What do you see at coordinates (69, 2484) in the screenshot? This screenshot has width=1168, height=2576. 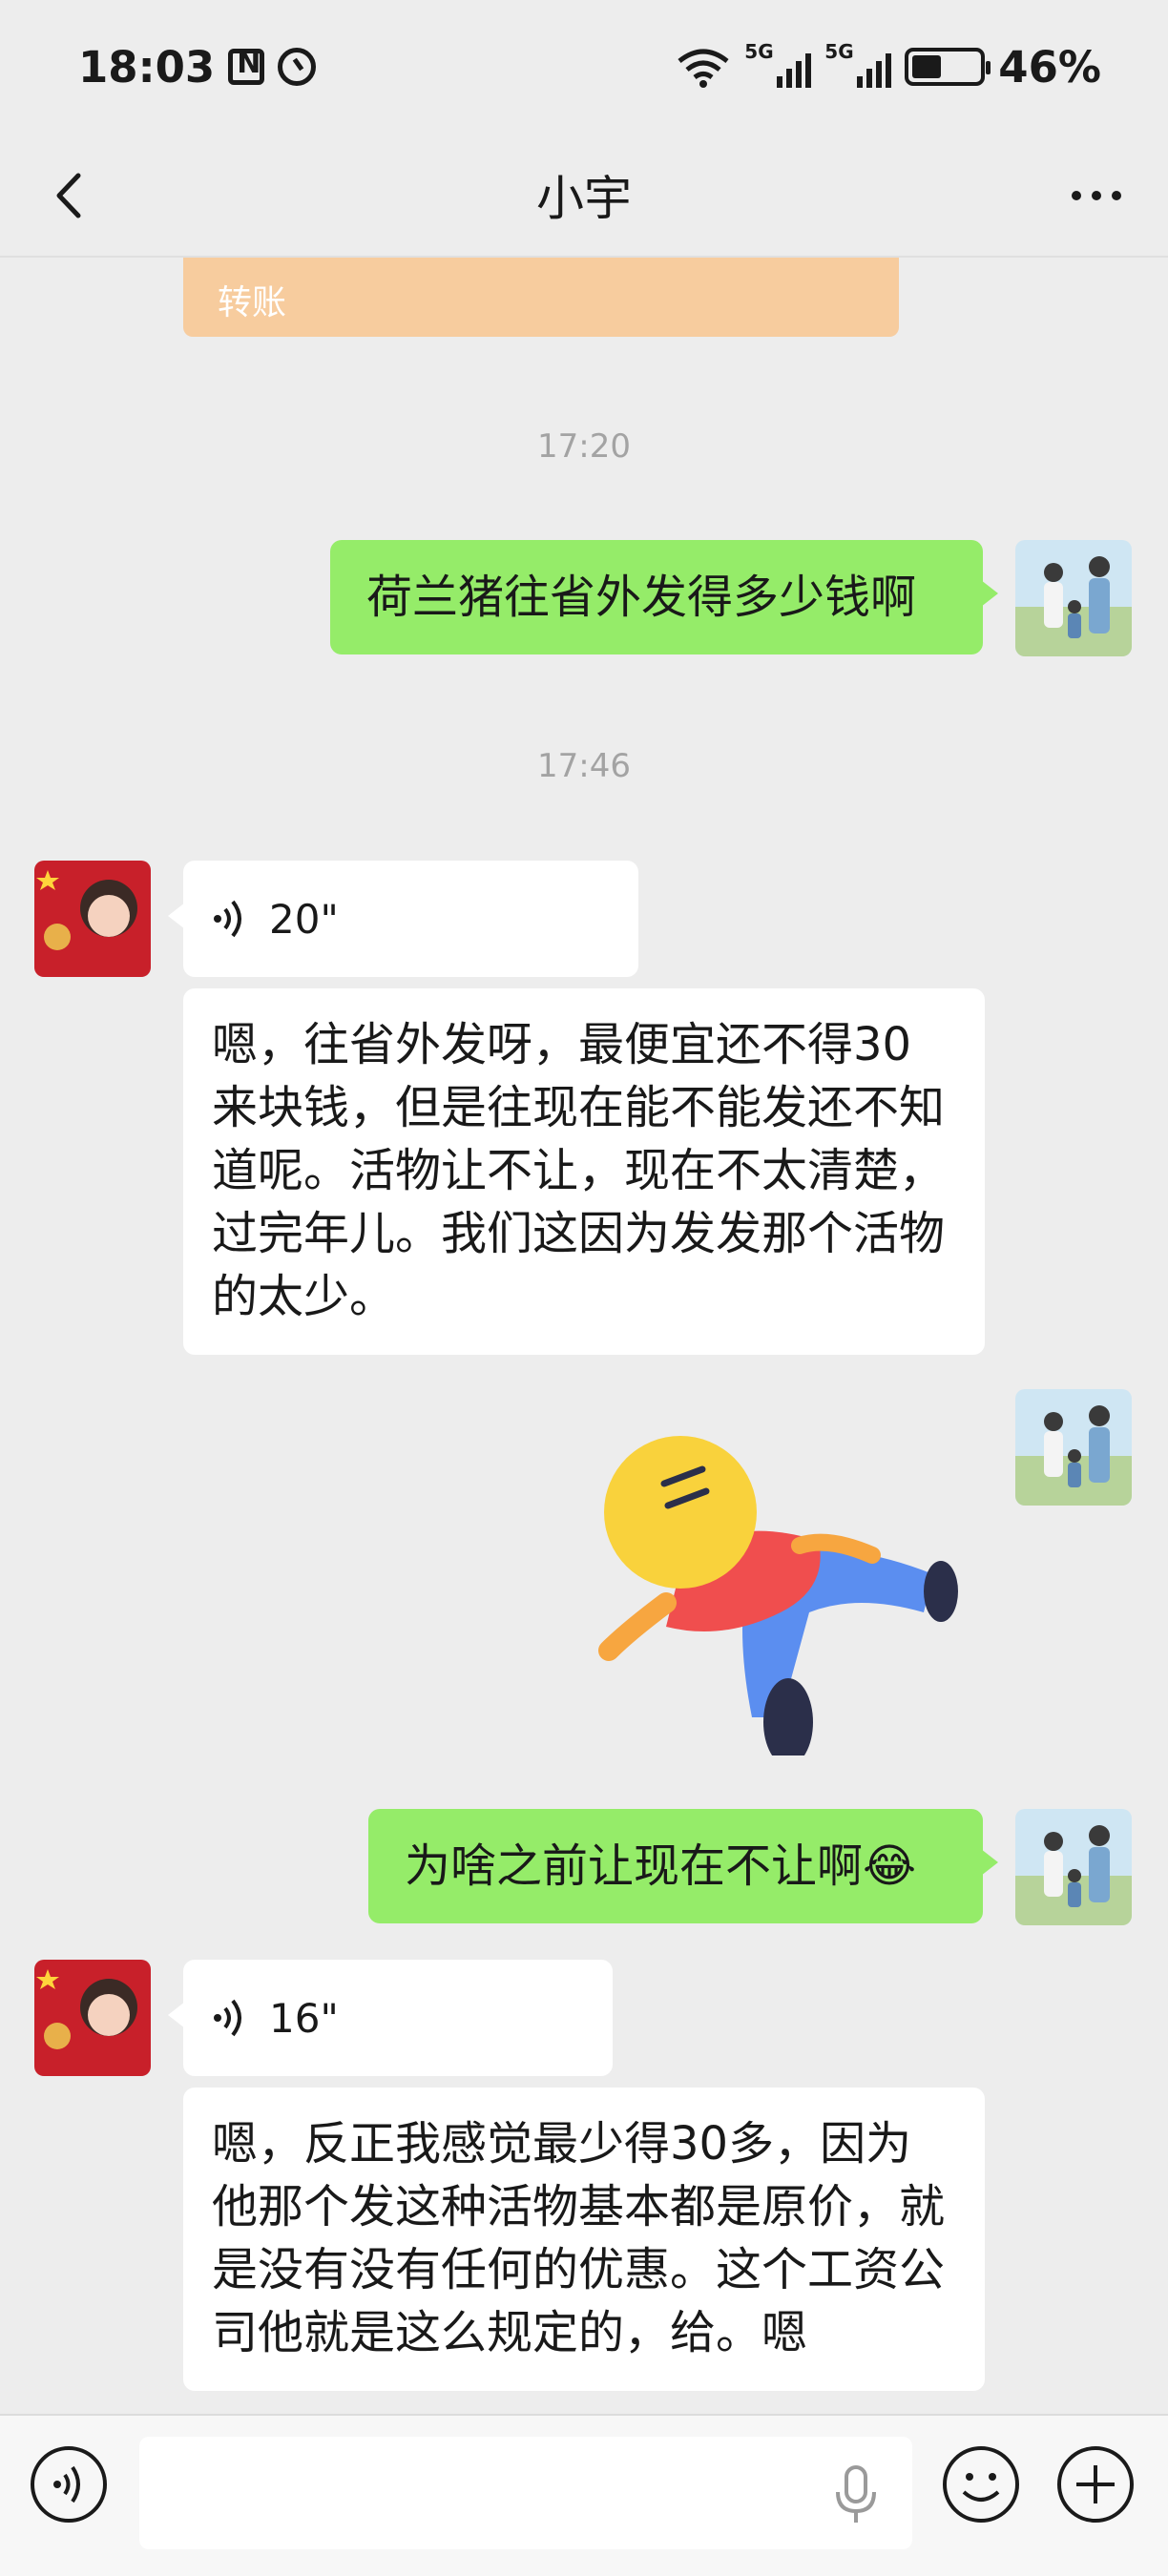 I see `voice-toggle-icon` at bounding box center [69, 2484].